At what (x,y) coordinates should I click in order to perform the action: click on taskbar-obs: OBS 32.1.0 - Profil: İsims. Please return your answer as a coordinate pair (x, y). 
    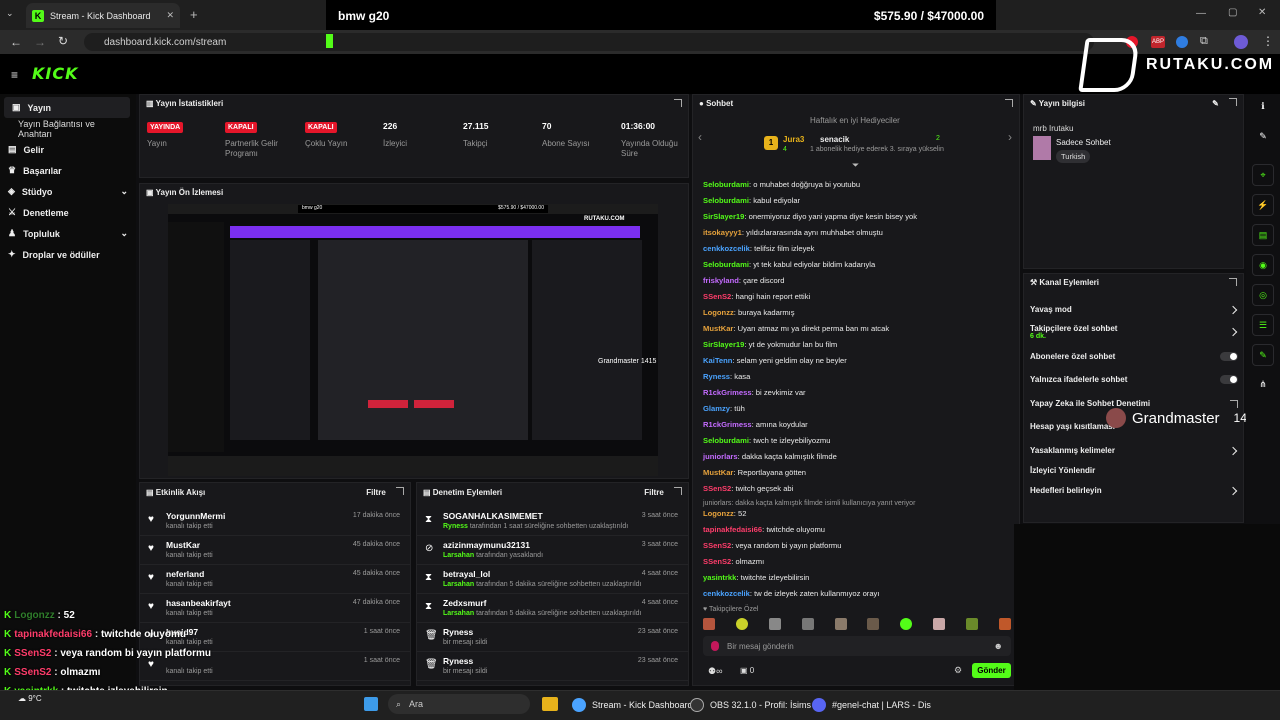
    Looking at the image, I should click on (750, 705).